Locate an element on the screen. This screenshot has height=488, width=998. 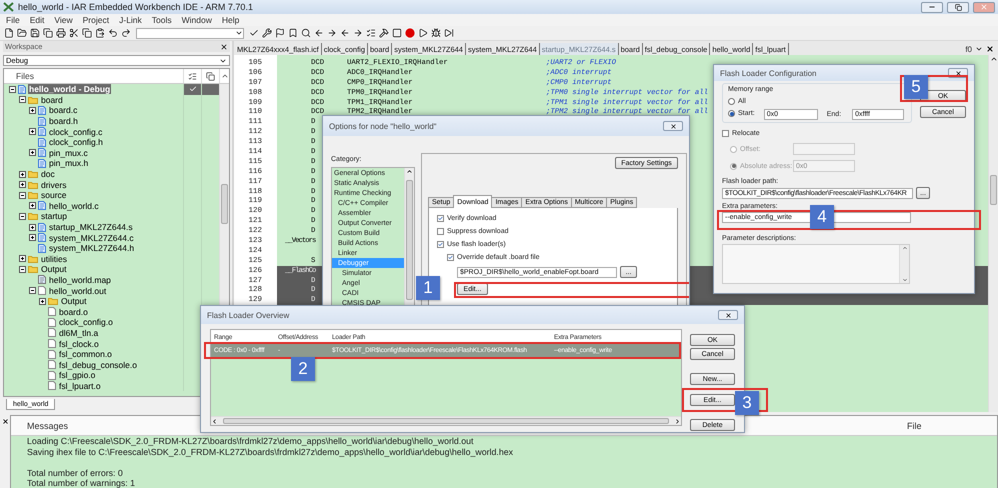
tree-item: hello_world - Debug is located at coordinates (70, 89).